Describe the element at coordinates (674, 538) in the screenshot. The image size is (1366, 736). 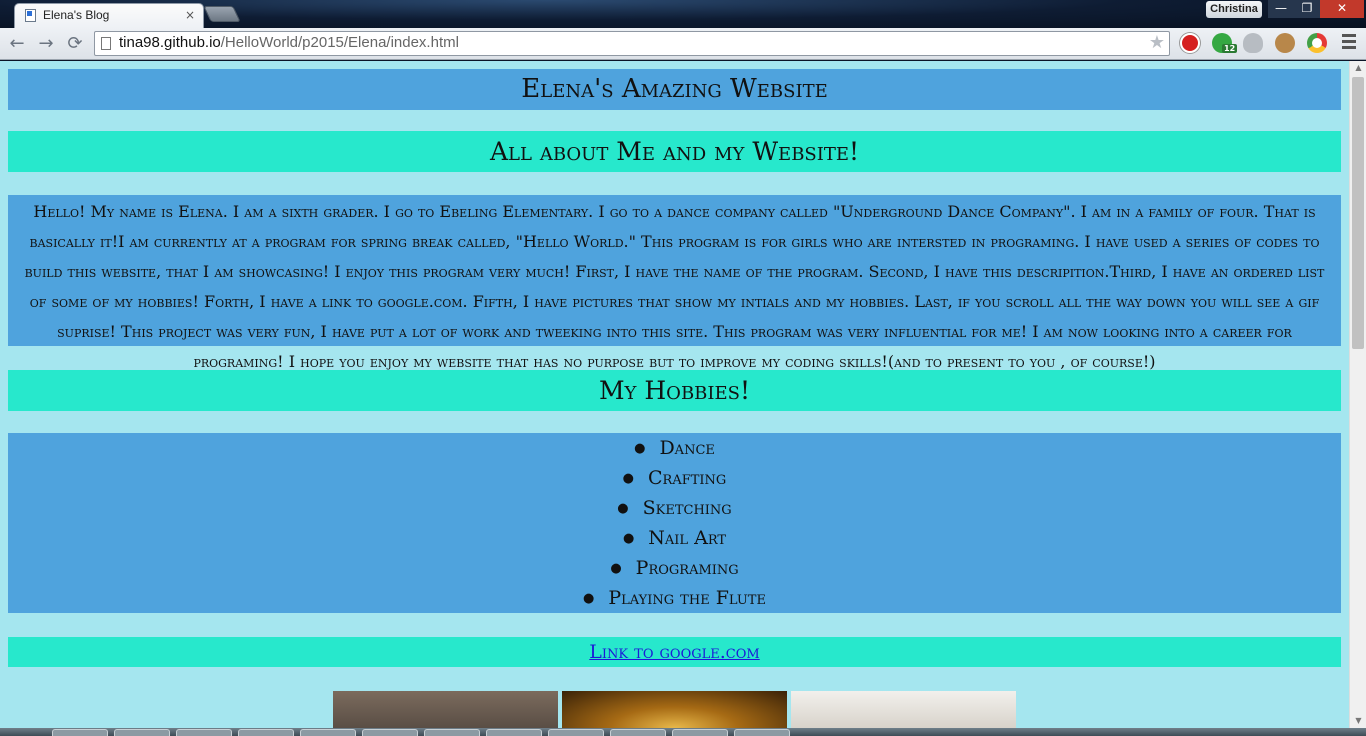
I see `list-item: Nail Art` at that location.